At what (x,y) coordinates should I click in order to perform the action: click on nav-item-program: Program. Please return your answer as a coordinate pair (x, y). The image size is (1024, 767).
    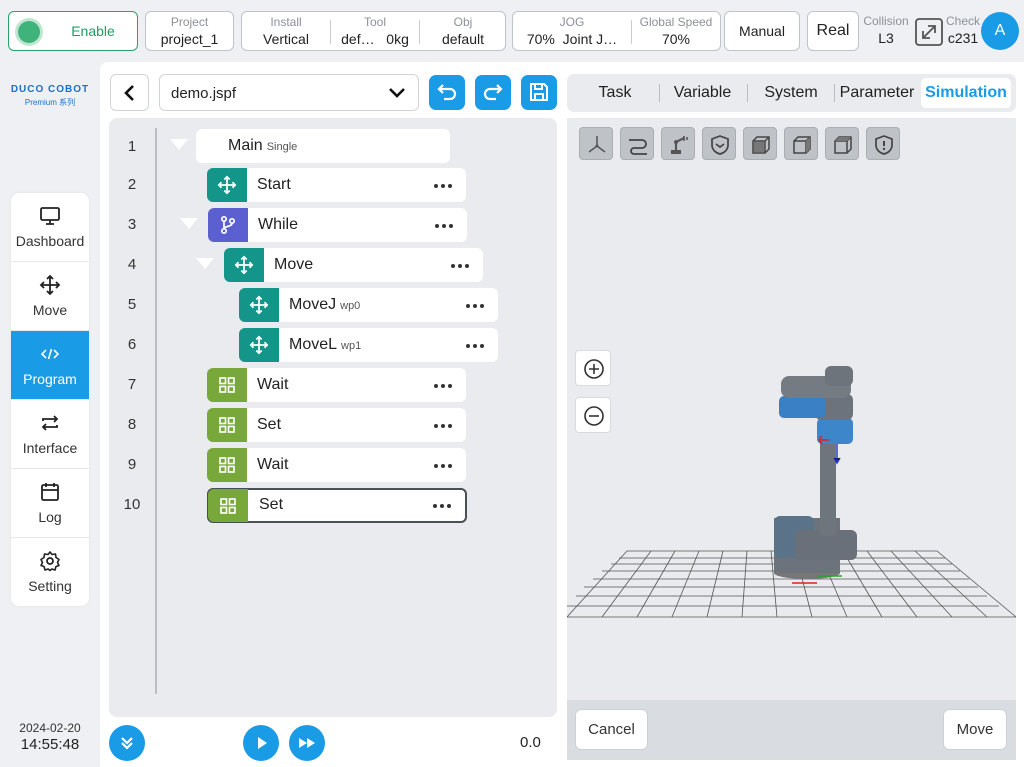
    Looking at the image, I should click on (50, 365).